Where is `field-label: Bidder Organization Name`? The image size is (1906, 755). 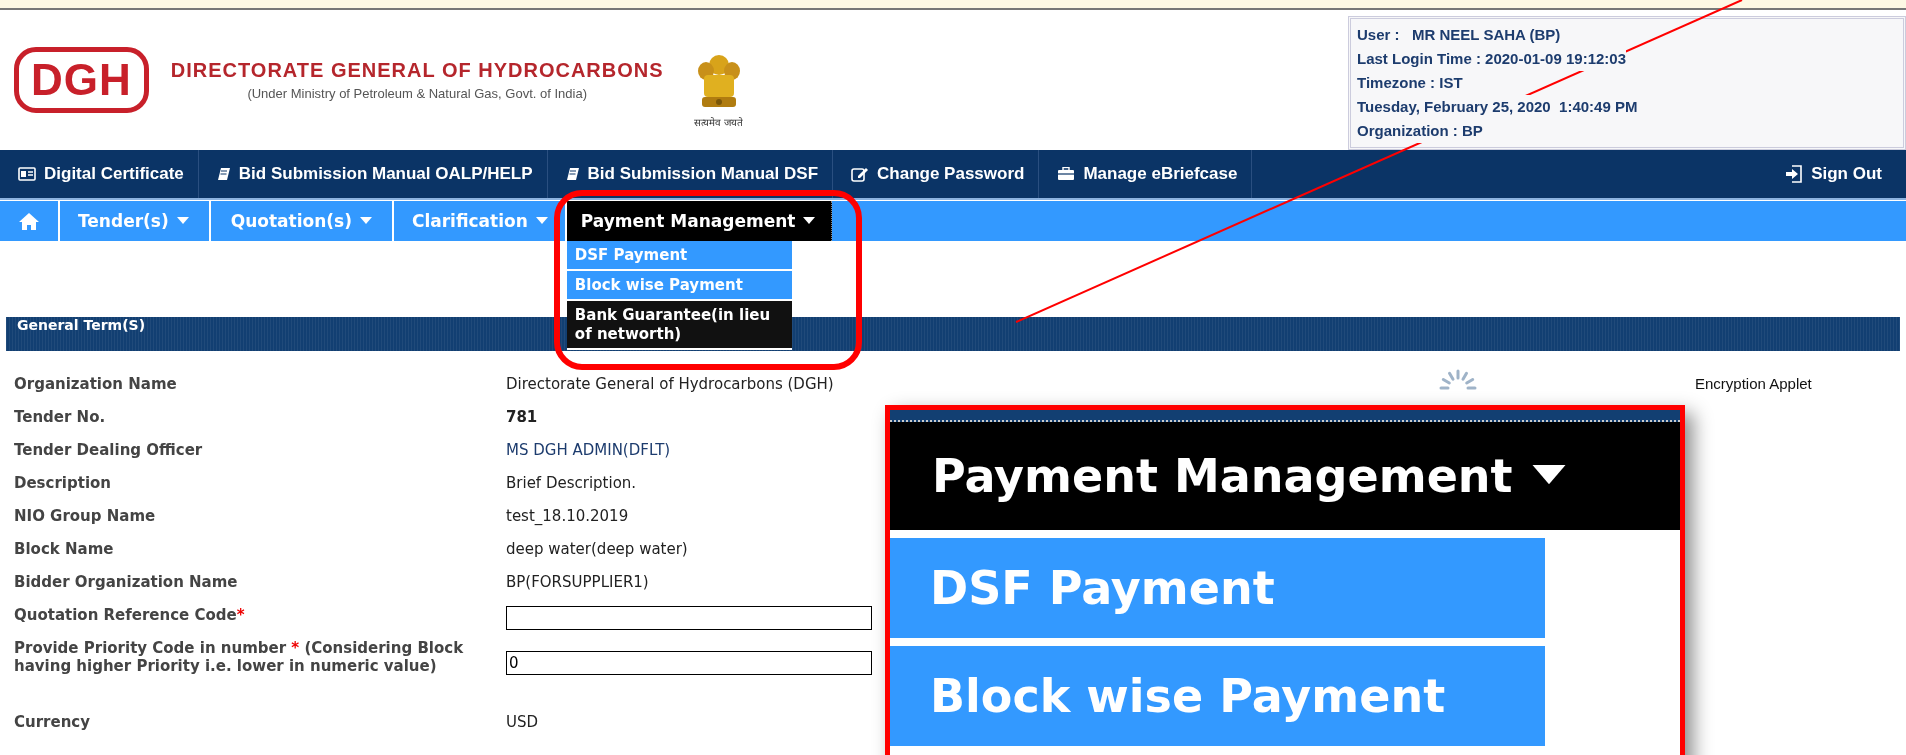
field-label: Bidder Organization Name is located at coordinates (126, 582).